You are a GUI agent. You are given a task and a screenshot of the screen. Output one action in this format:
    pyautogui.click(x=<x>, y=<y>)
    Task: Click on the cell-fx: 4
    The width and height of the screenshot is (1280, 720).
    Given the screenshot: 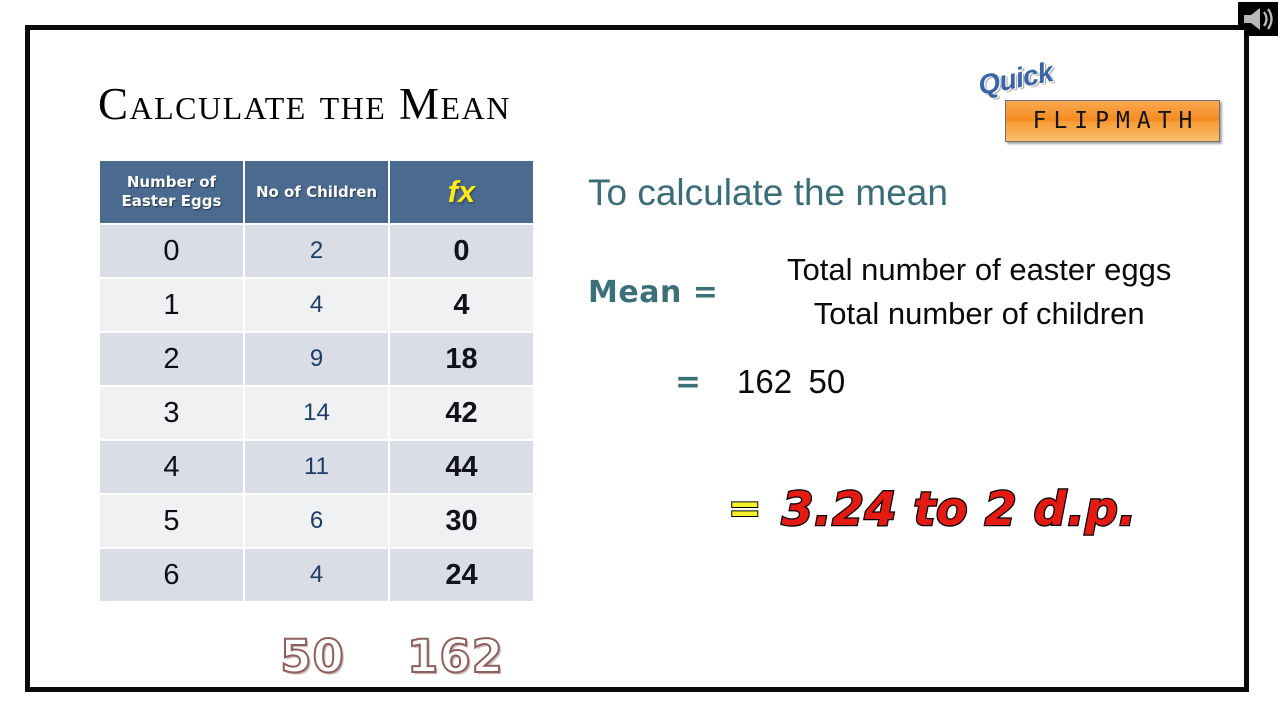 What is the action you would take?
    pyautogui.click(x=461, y=305)
    